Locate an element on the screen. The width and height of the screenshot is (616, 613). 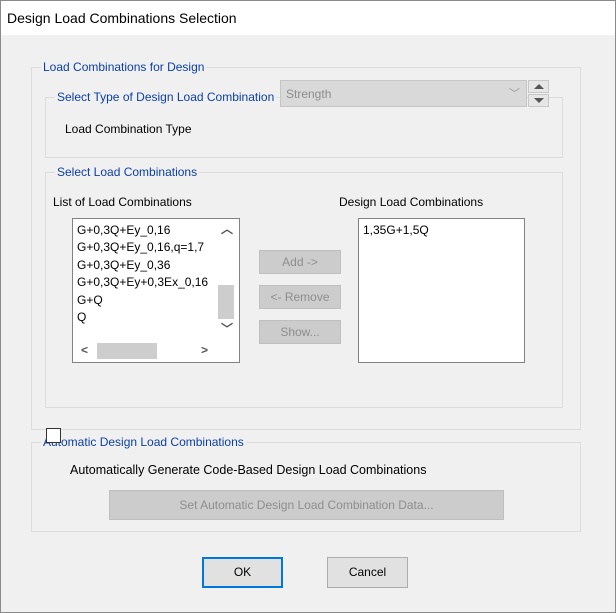
group-legend: Select Type of Design Load Combination is located at coordinates (166, 97).